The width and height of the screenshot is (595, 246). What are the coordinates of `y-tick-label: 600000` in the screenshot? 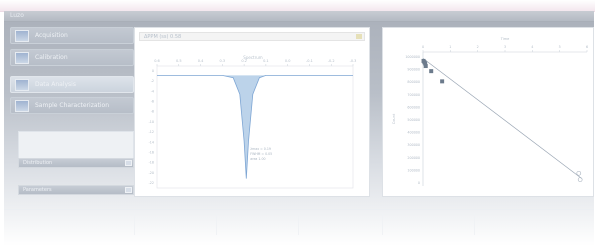 It's located at (413, 107).